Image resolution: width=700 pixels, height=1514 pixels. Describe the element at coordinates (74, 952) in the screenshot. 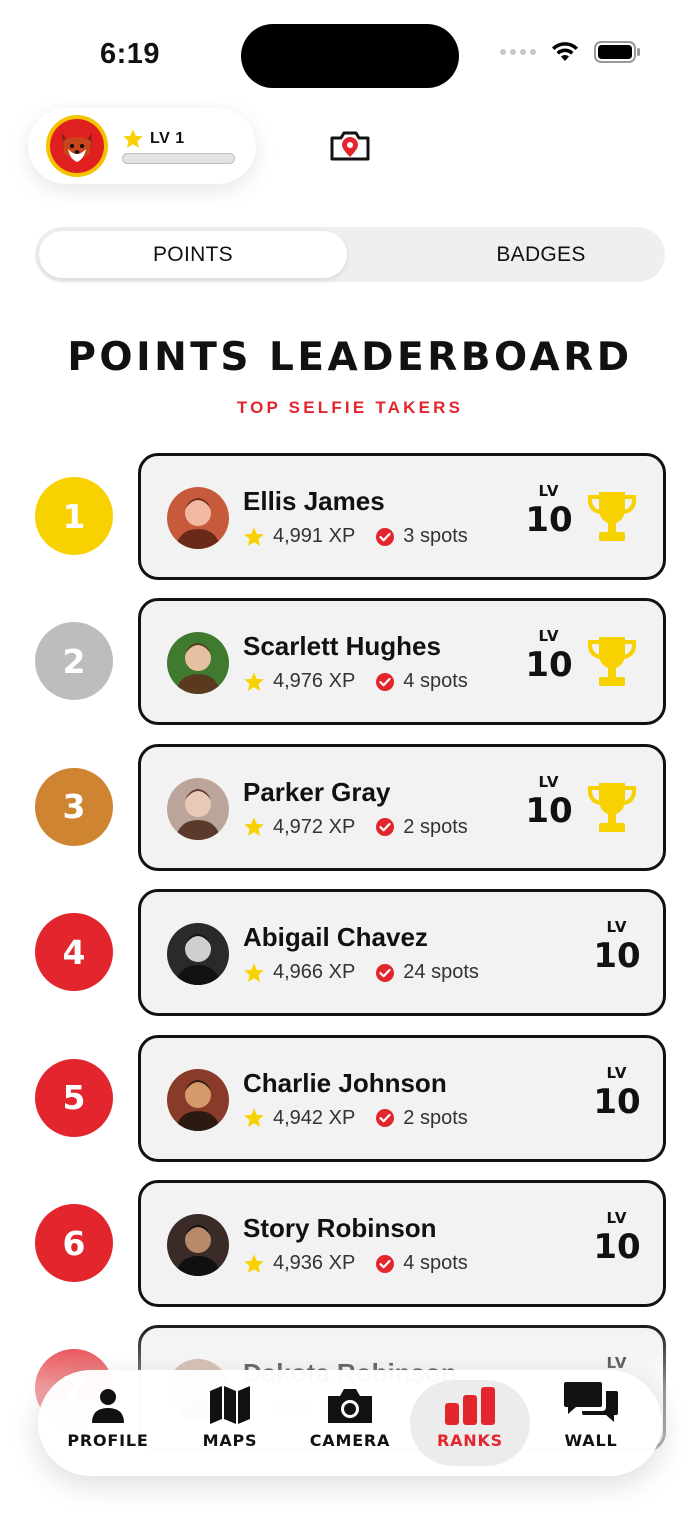

I see `rank-badge: 4` at that location.